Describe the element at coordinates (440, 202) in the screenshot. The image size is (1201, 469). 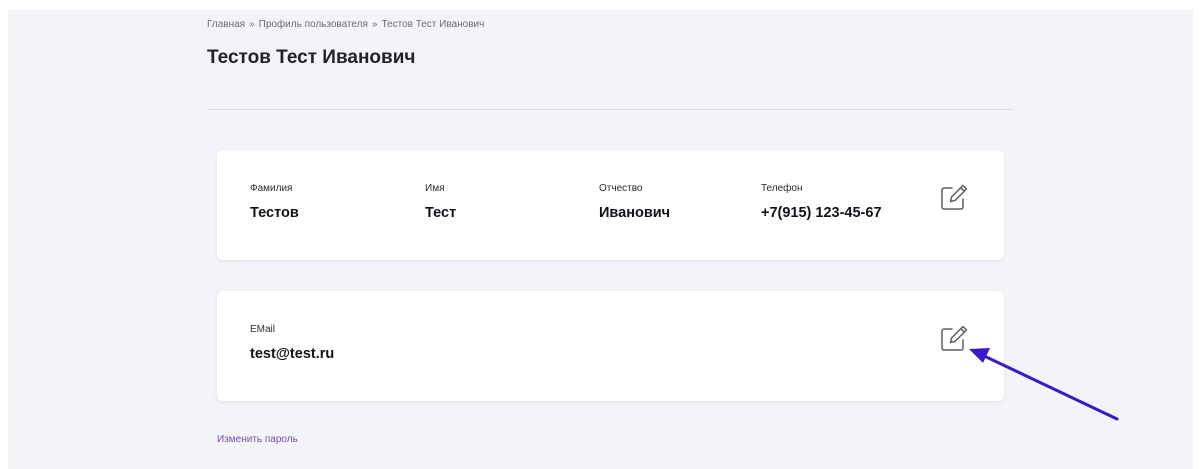
I see `field-first-name: Имя Тест` at that location.